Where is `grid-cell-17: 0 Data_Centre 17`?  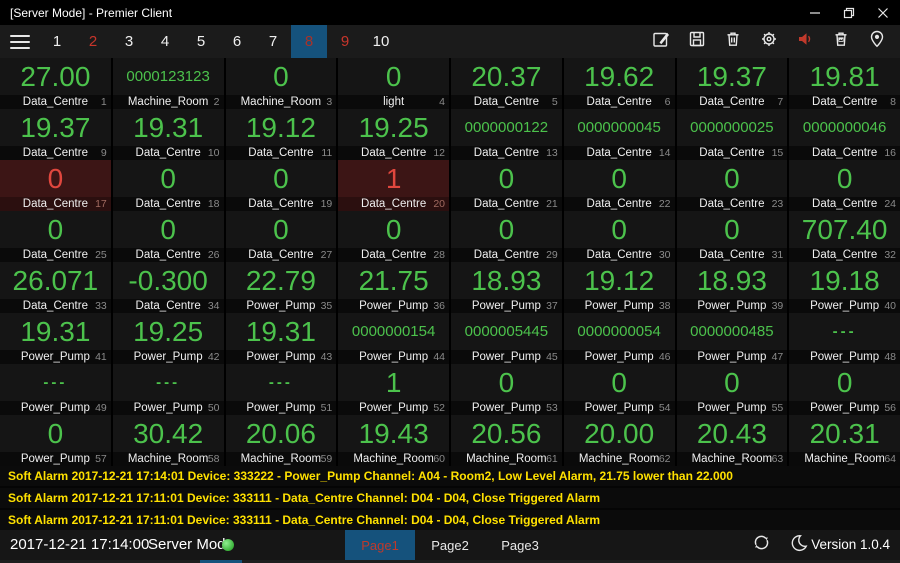
grid-cell-17: 0 Data_Centre 17 is located at coordinates (55, 185).